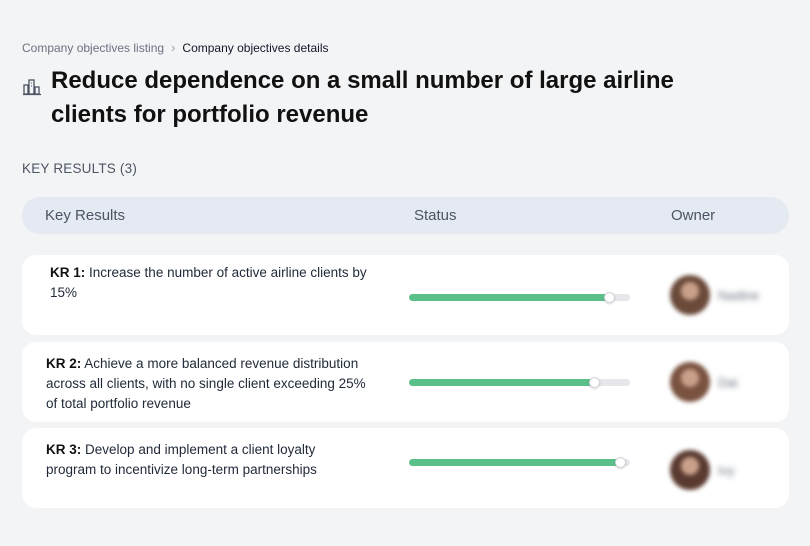 The image size is (810, 546). I want to click on owner-name: Nadine, so click(739, 295).